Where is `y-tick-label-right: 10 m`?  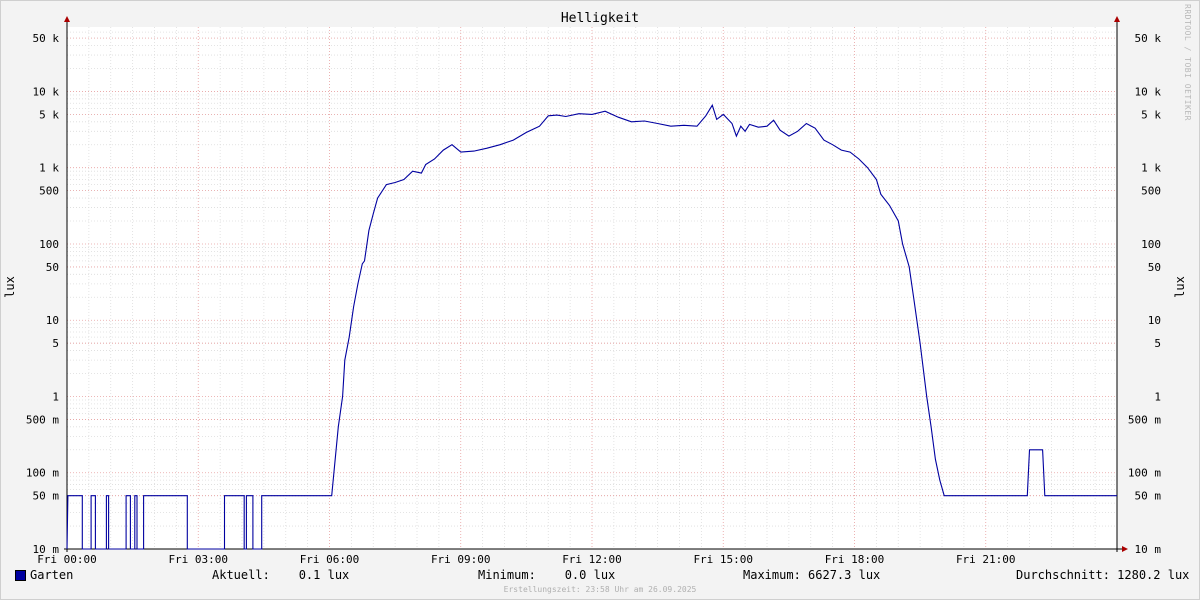 y-tick-label-right: 10 m is located at coordinates (1148, 549).